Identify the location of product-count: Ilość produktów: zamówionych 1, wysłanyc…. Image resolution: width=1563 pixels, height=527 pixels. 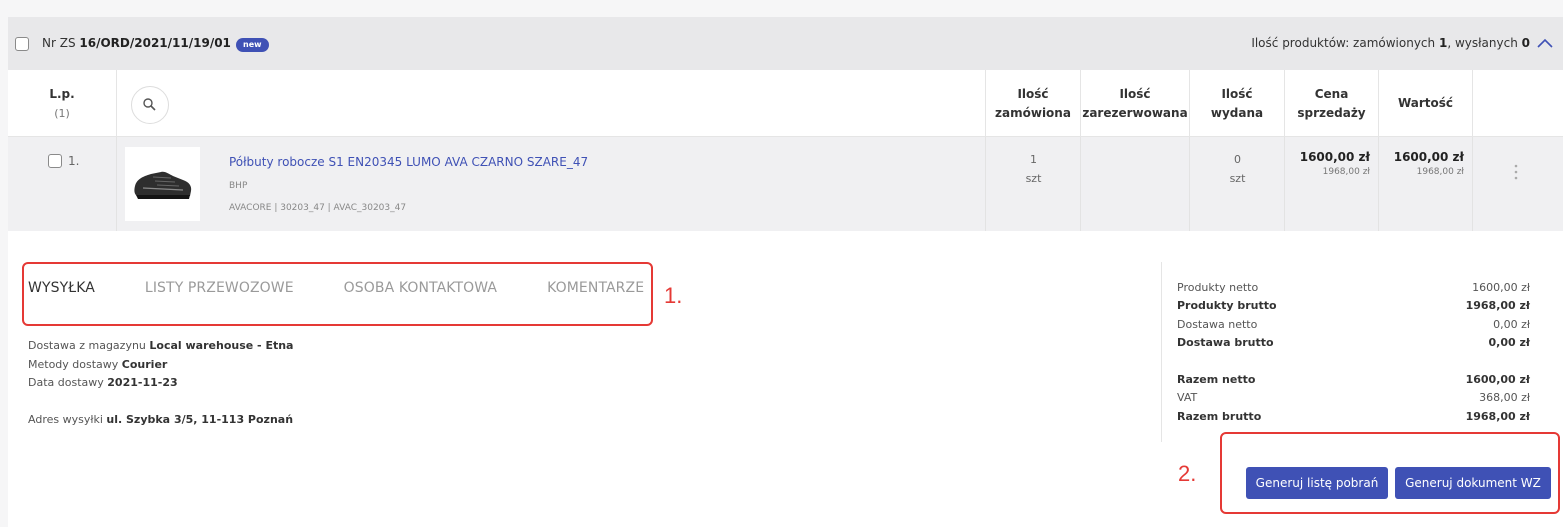
(1390, 43).